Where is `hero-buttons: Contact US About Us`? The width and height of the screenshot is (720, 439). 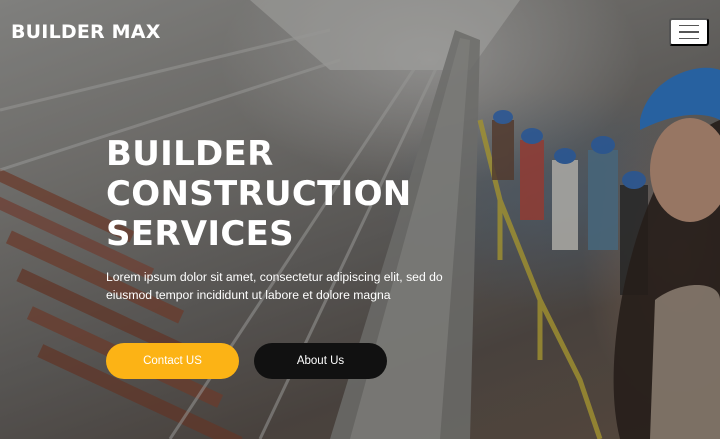 hero-buttons: Contact US About Us is located at coordinates (246, 361).